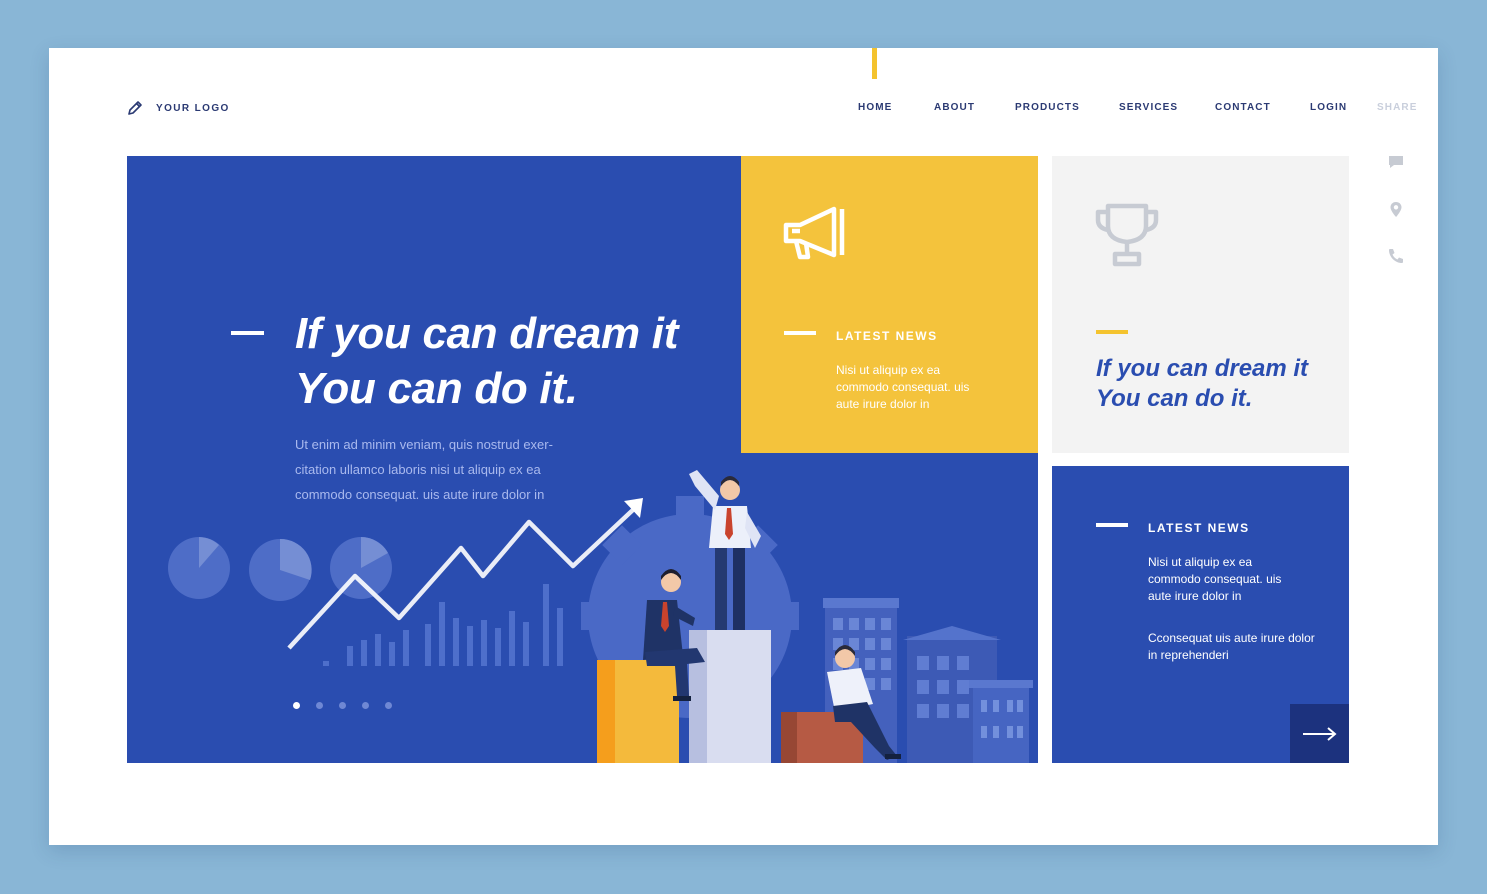 The image size is (1487, 894). I want to click on nav-about: ABOUT, so click(954, 107).